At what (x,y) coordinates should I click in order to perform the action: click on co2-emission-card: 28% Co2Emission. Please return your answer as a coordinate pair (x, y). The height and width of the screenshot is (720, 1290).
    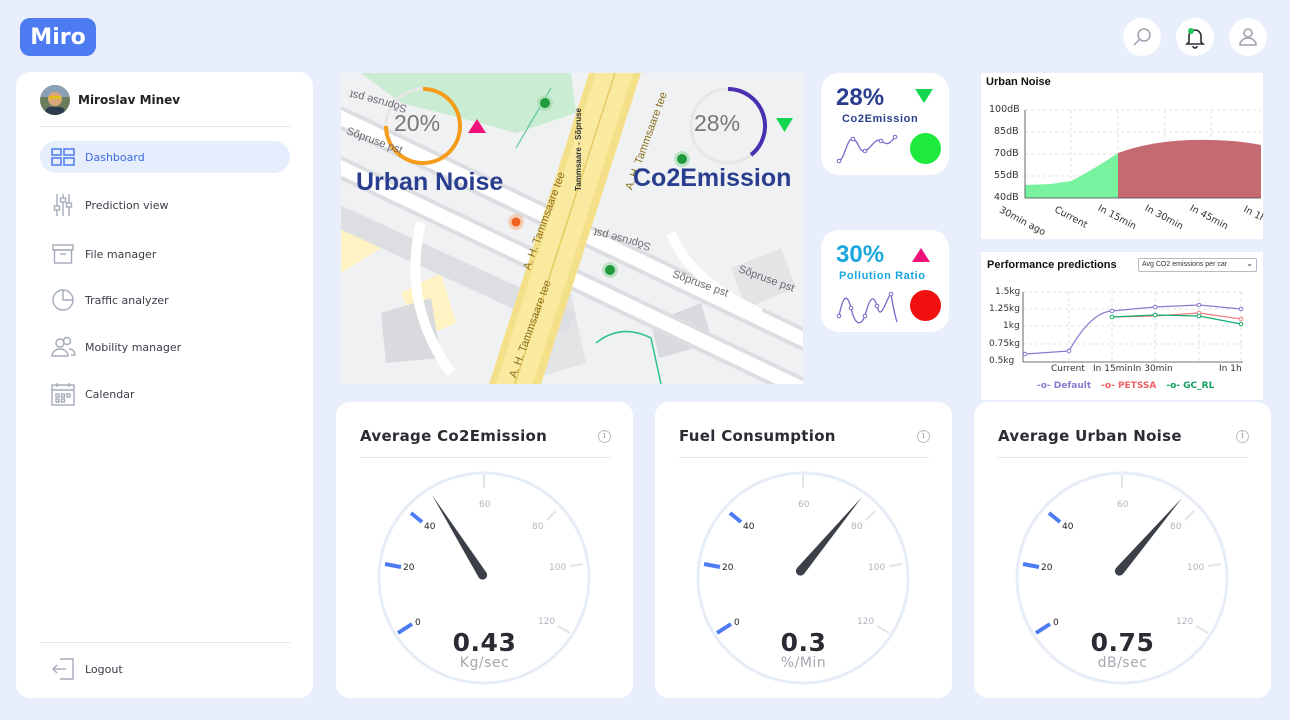
    Looking at the image, I should click on (885, 124).